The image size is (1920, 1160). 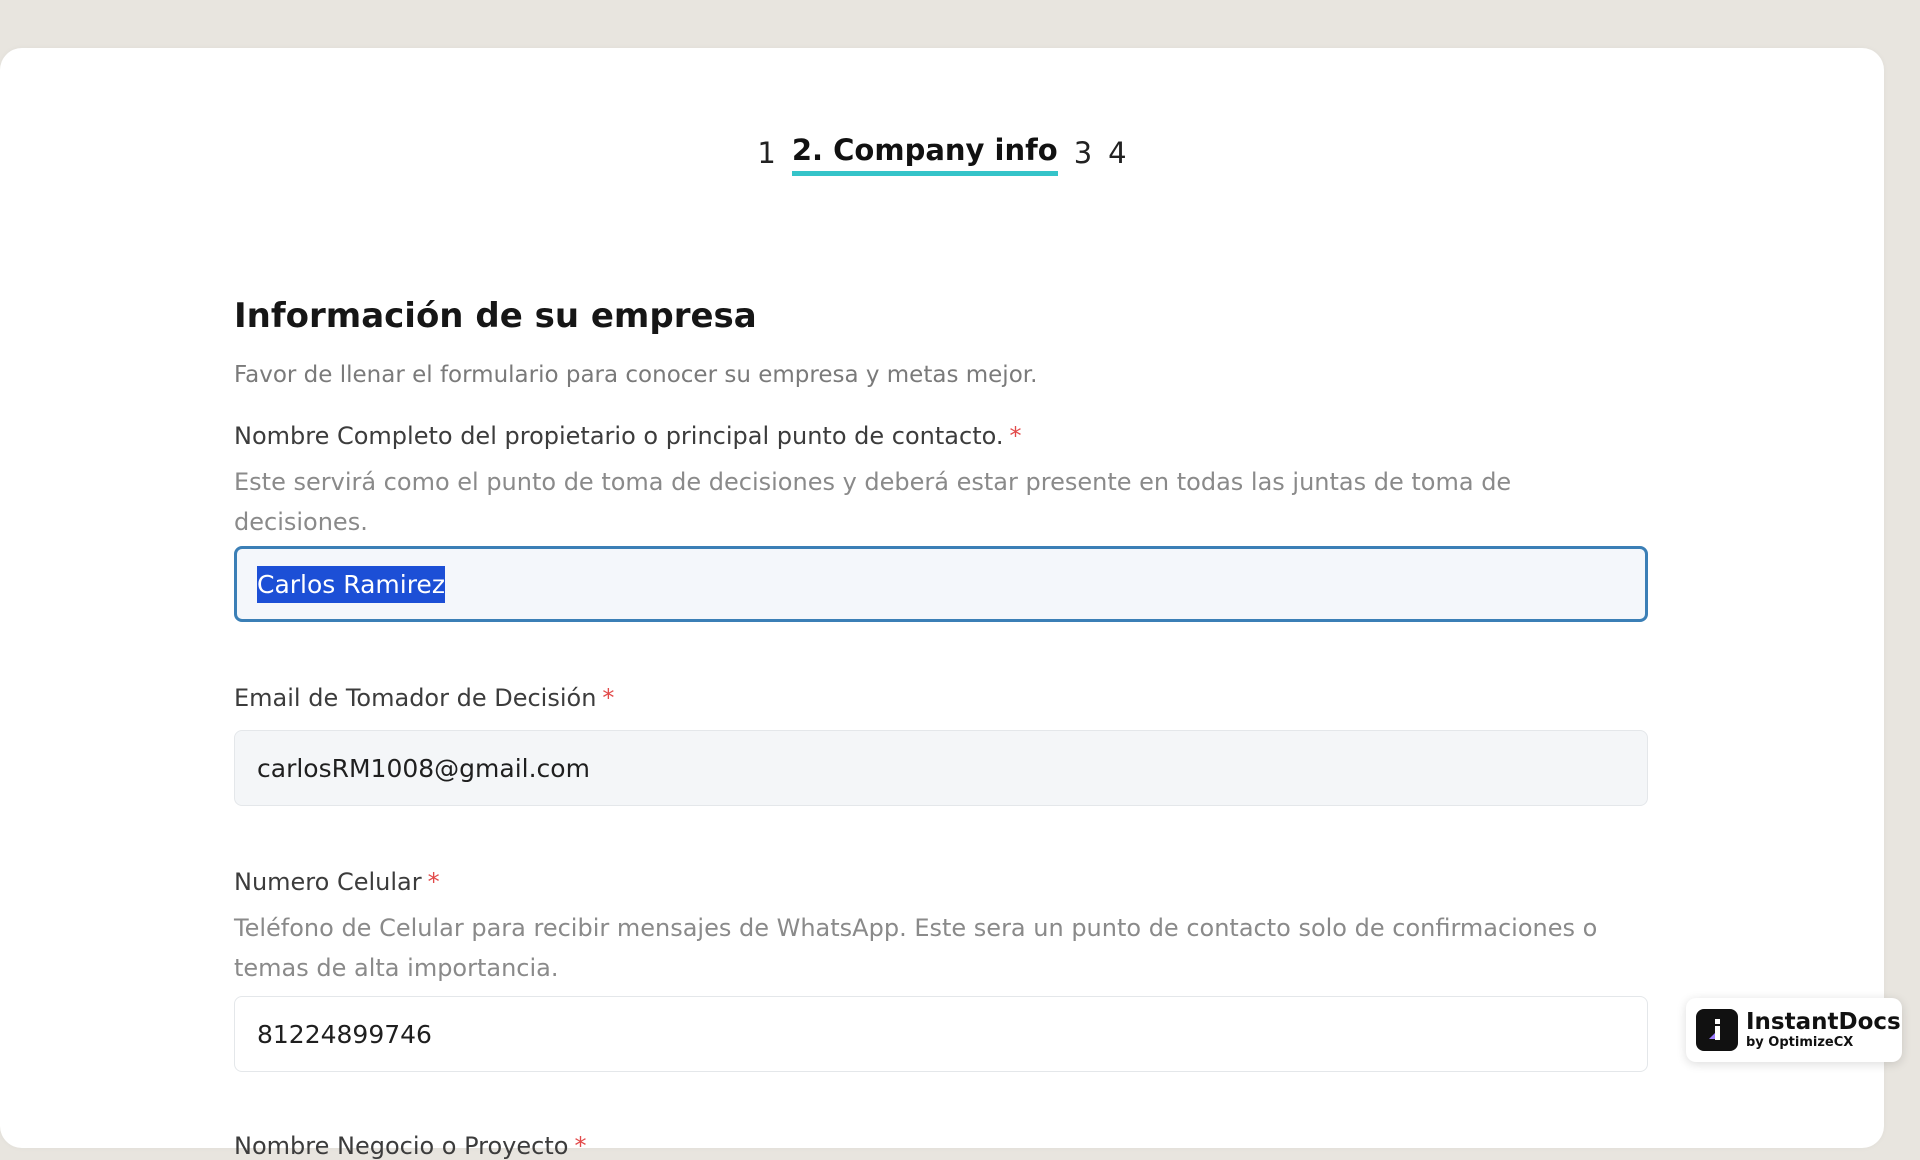 What do you see at coordinates (766, 157) in the screenshot?
I see `step-1: 1` at bounding box center [766, 157].